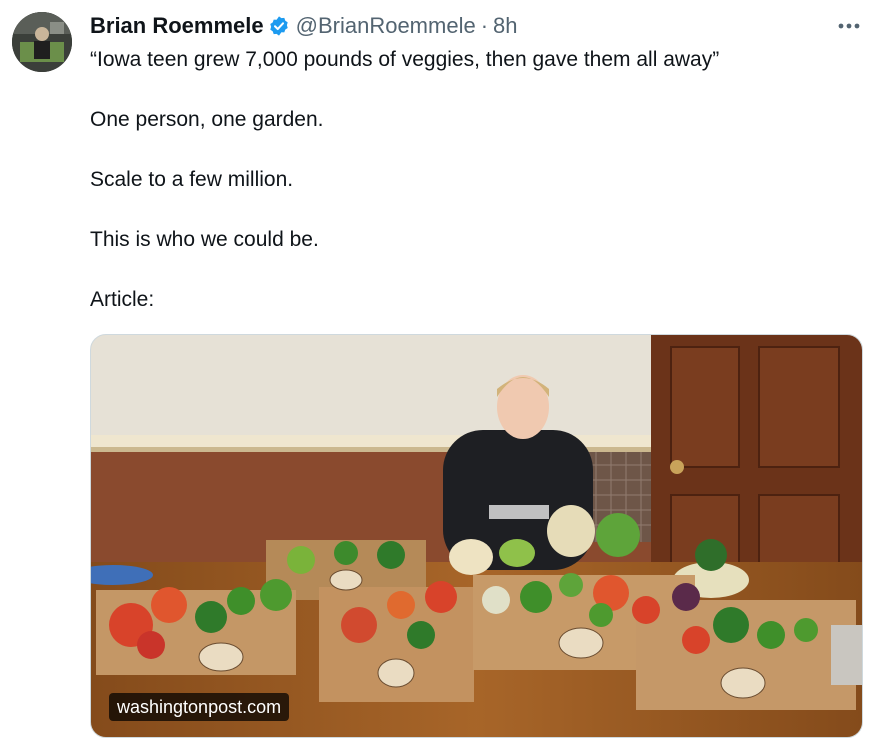 This screenshot has height=750, width=877. I want to click on tweet-header: Brian Roemmele @BrianRoemmele · 8h, so click(304, 26).